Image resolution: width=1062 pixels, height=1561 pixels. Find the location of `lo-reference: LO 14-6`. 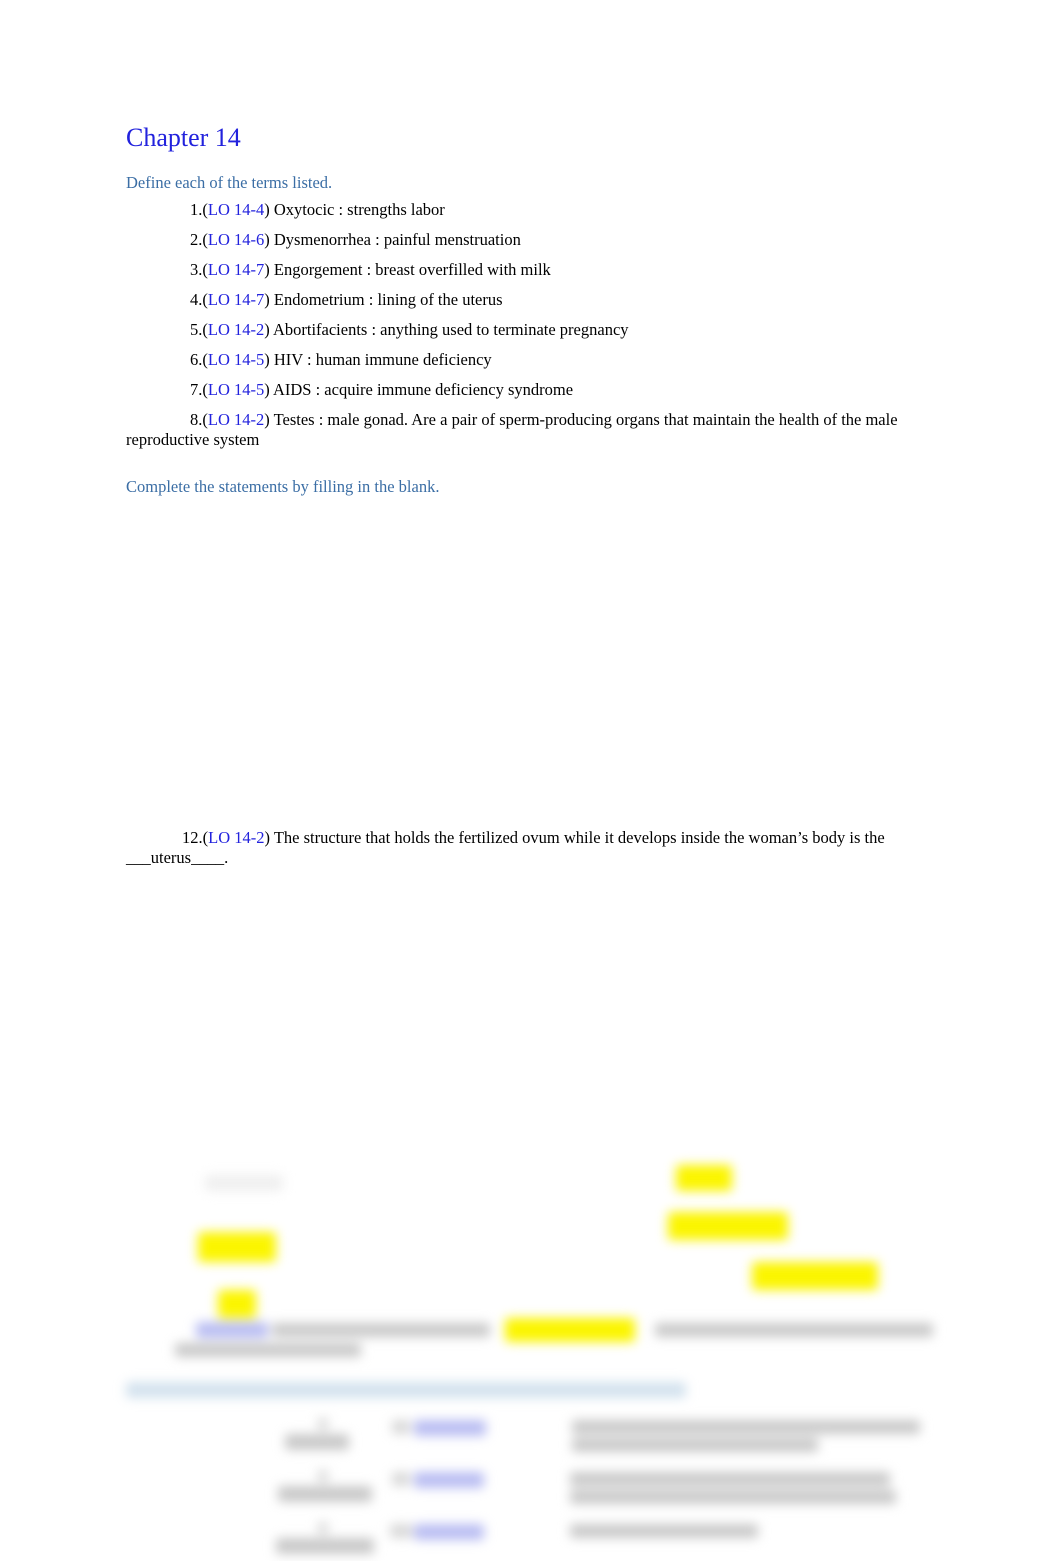

lo-reference: LO 14-6 is located at coordinates (236, 239).